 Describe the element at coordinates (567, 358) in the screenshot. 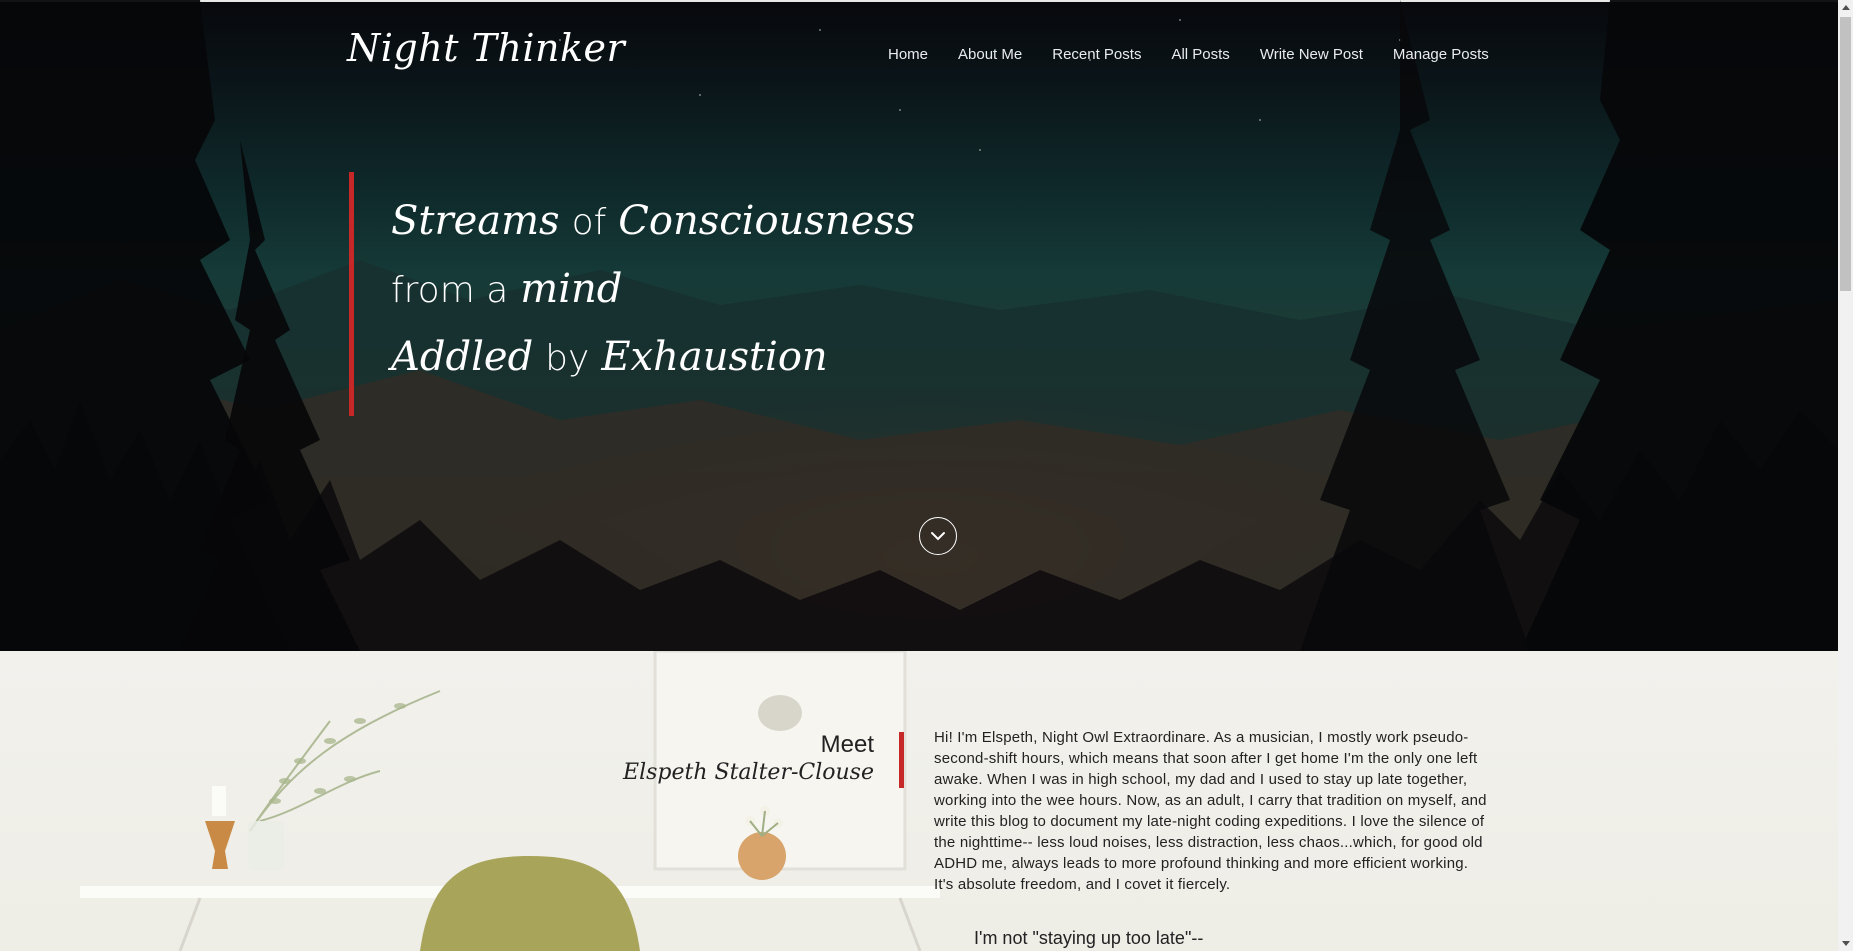

I see `tagline-word: by` at that location.